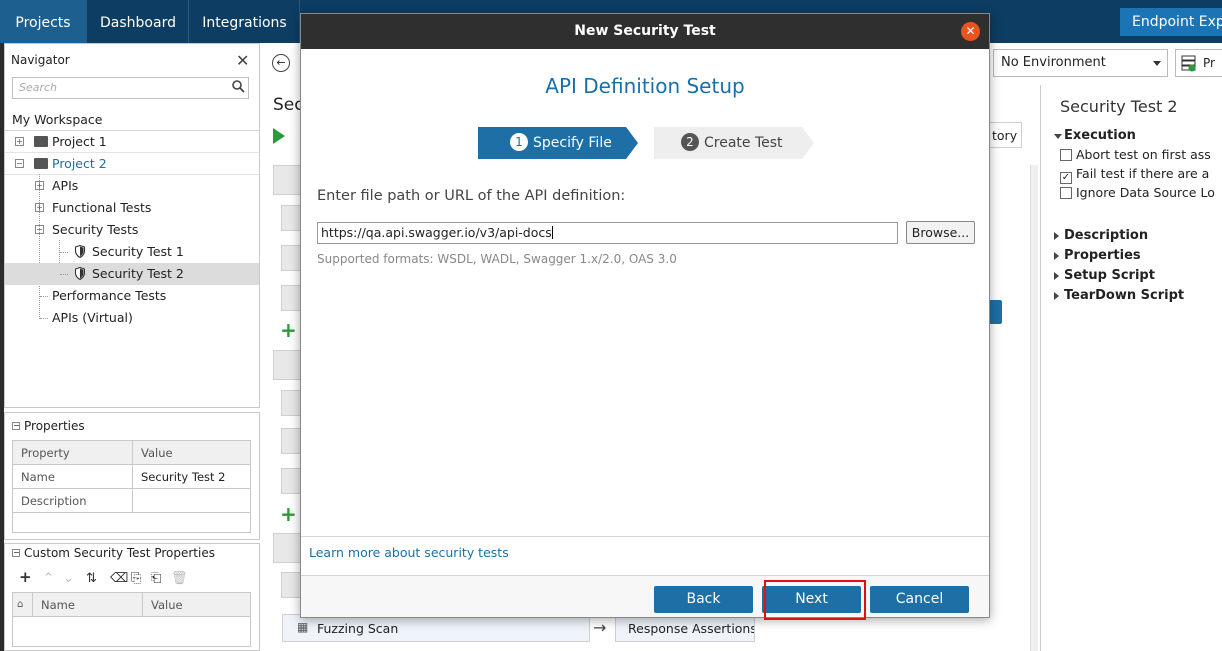 The height and width of the screenshot is (651, 1222). I want to click on tree-item-security-test2: Security Test 2, so click(132, 274).